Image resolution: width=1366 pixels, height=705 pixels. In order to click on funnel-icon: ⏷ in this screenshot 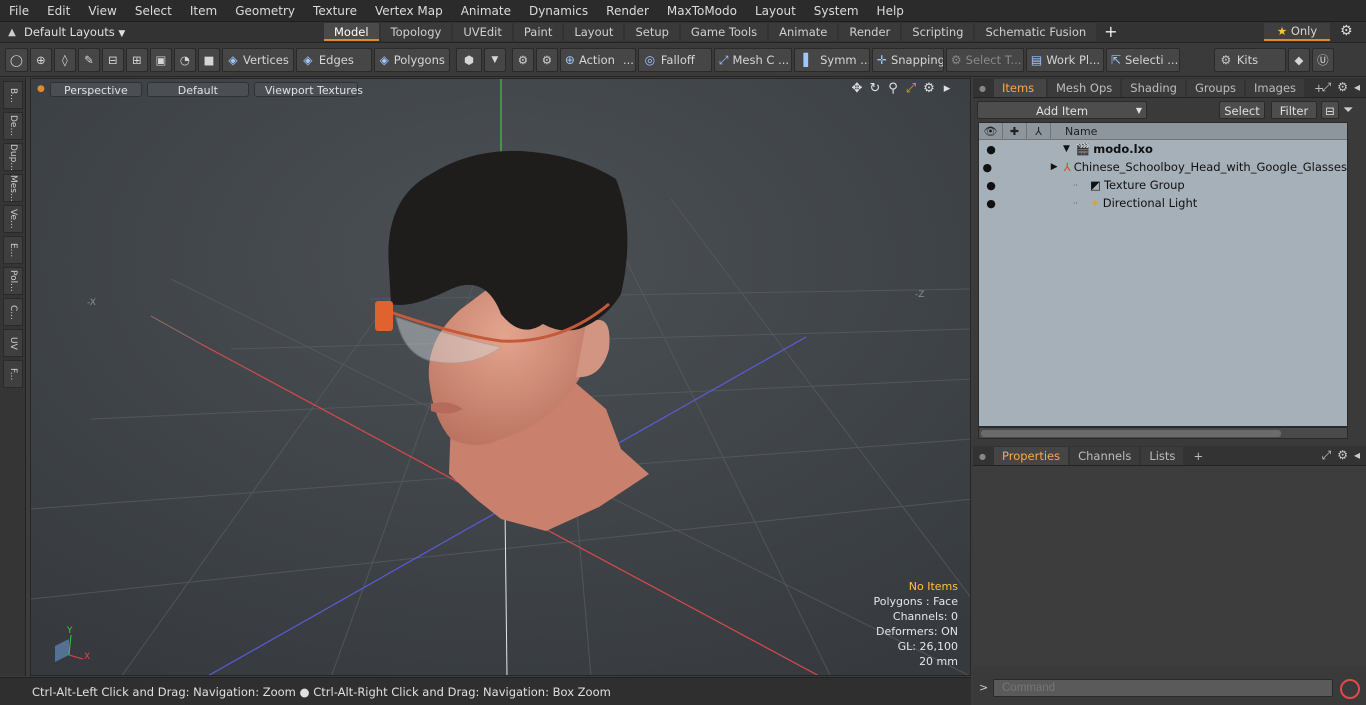, I will do `click(1348, 110)`.